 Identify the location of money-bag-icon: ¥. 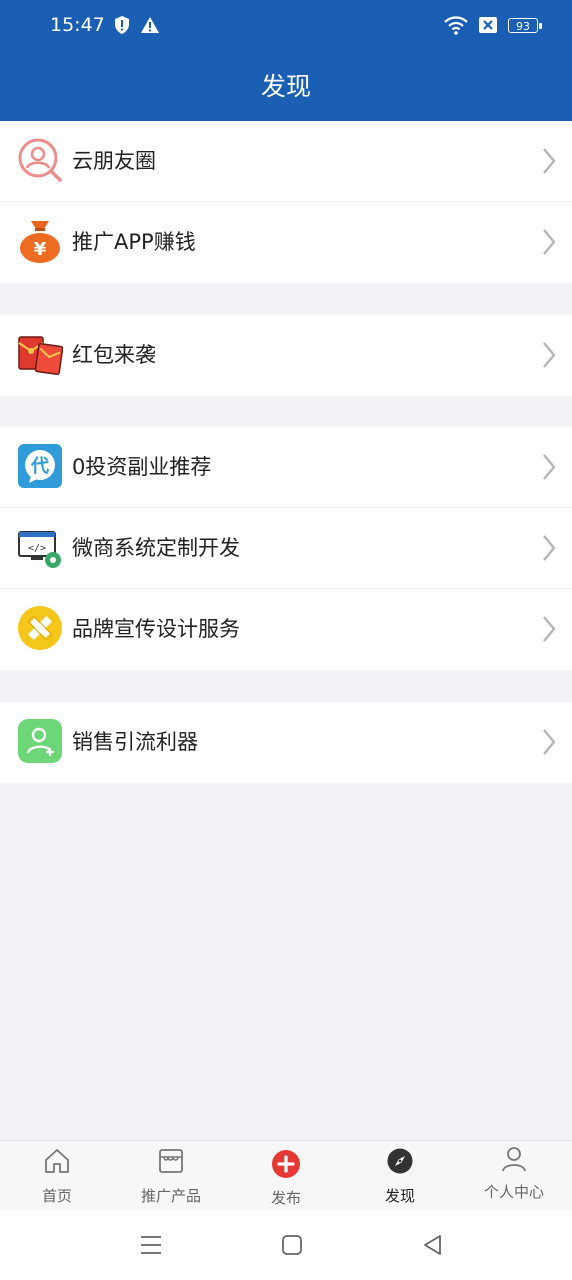
(40, 242).